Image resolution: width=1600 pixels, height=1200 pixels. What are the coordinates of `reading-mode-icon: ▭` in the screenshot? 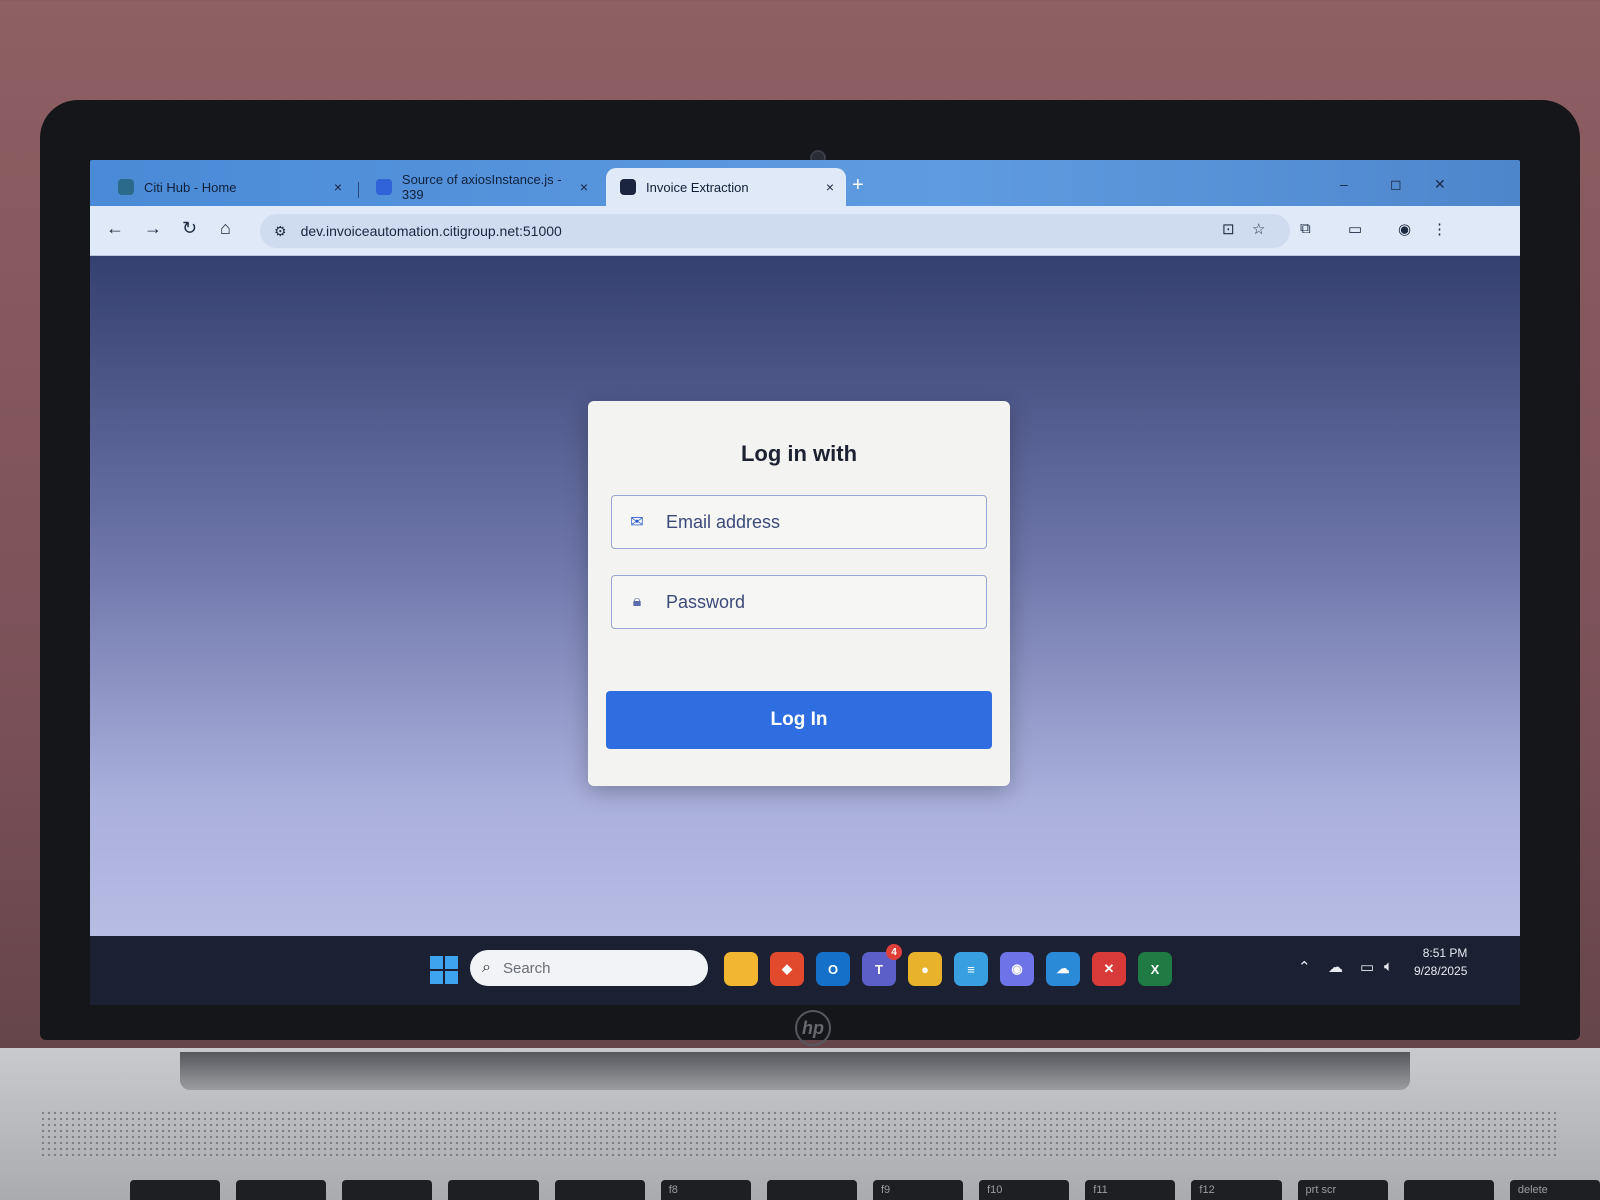 It's located at (1355, 229).